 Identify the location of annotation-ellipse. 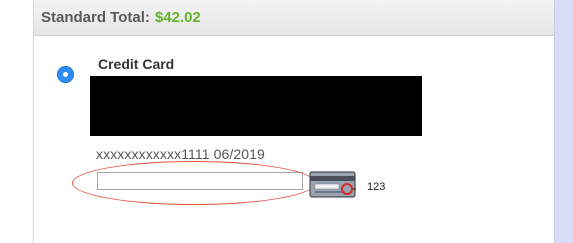
(194, 183).